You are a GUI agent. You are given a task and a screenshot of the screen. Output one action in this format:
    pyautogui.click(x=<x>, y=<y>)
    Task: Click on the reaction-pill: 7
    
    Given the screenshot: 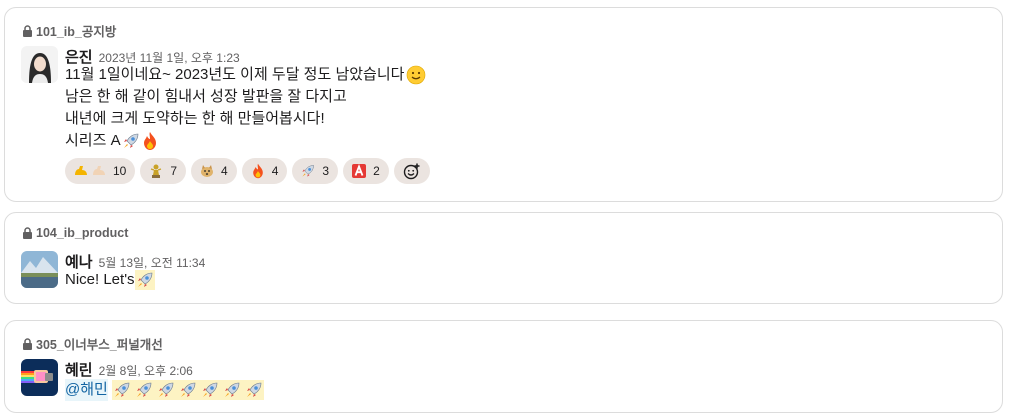 What is the action you would take?
    pyautogui.click(x=163, y=171)
    